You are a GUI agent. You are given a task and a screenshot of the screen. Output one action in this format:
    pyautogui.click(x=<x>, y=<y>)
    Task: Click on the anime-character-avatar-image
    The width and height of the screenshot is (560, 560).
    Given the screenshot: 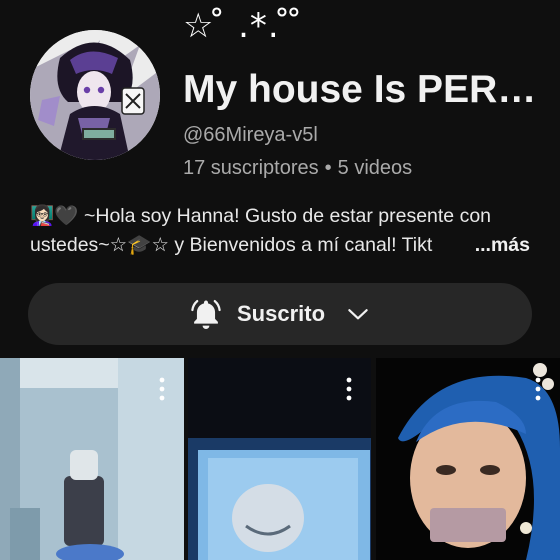 What is the action you would take?
    pyautogui.click(x=95, y=95)
    